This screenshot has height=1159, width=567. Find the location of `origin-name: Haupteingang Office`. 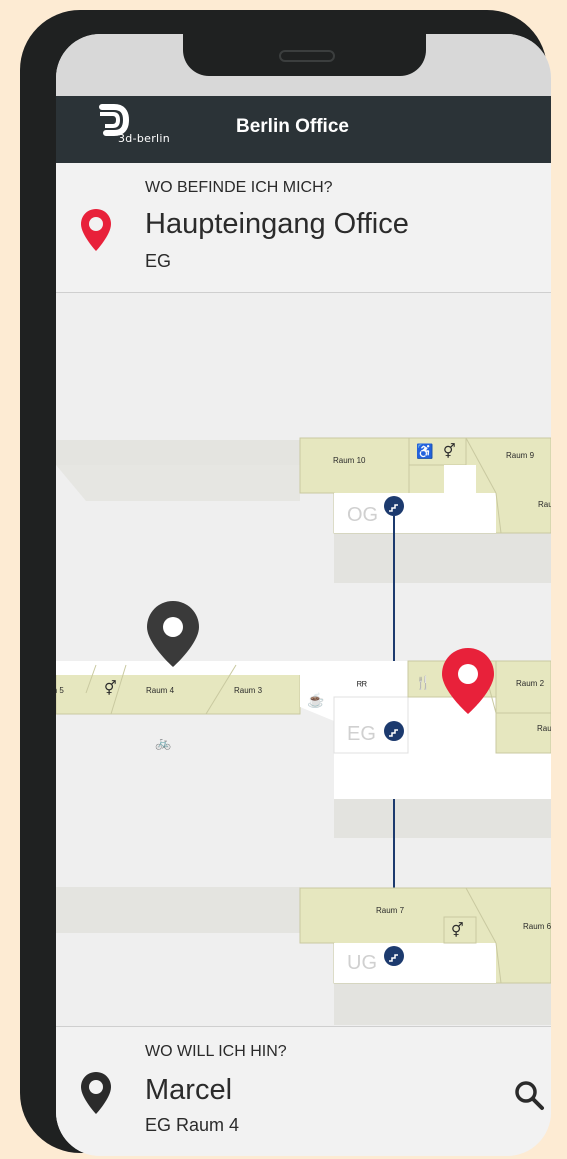

origin-name: Haupteingang Office is located at coordinates (277, 224).